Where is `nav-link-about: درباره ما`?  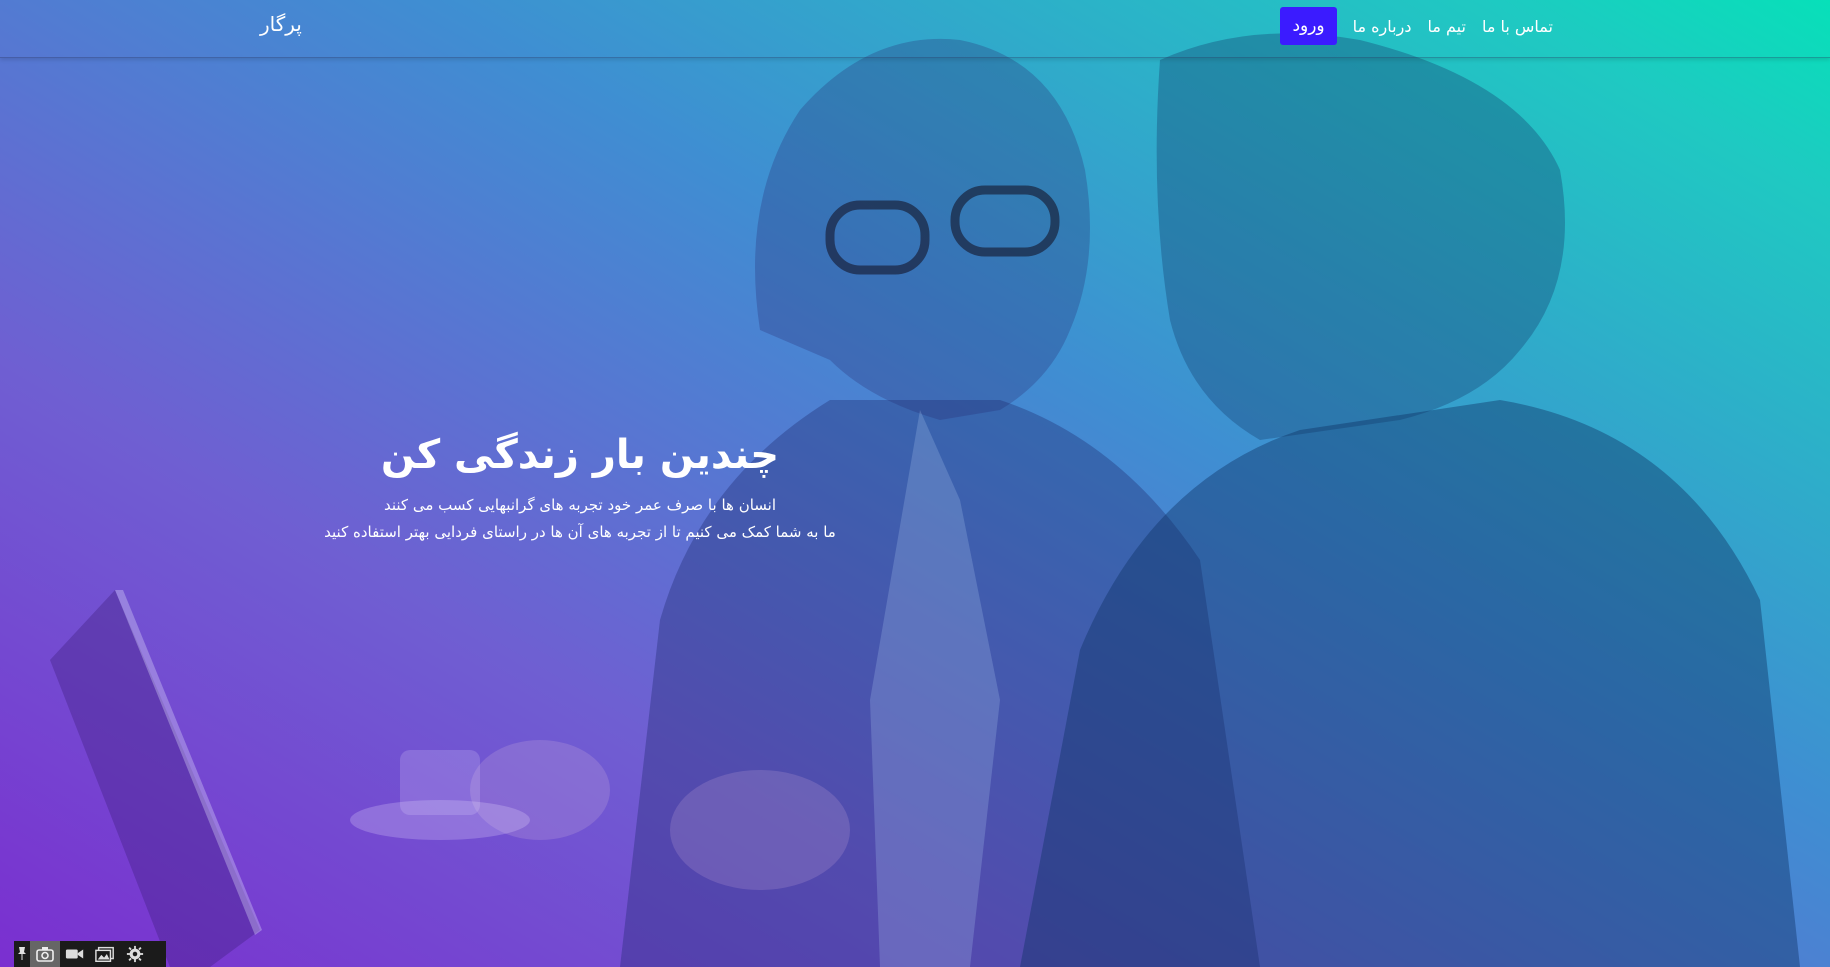 nav-link-about: درباره ما is located at coordinates (1382, 26).